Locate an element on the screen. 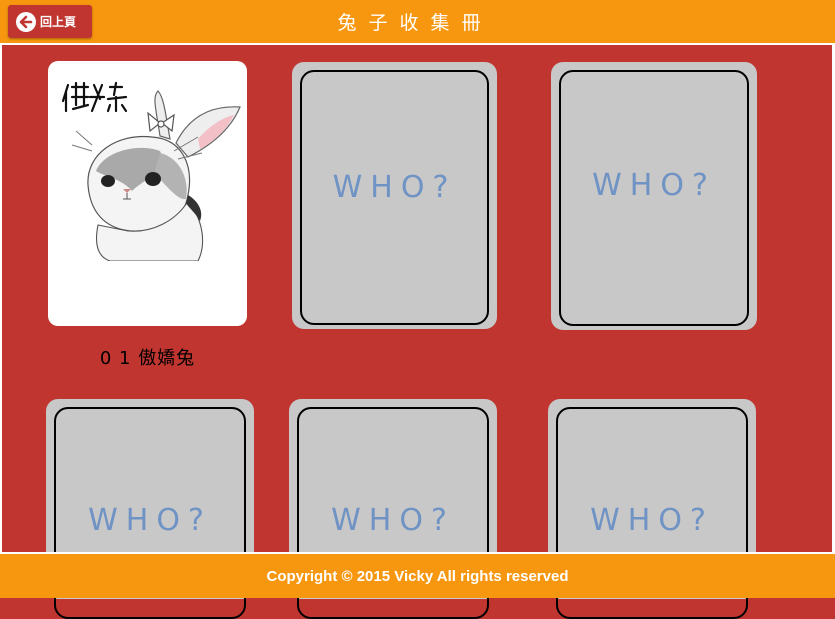 This screenshot has height=619, width=835. collection-card-3: WHO? is located at coordinates (654, 196).